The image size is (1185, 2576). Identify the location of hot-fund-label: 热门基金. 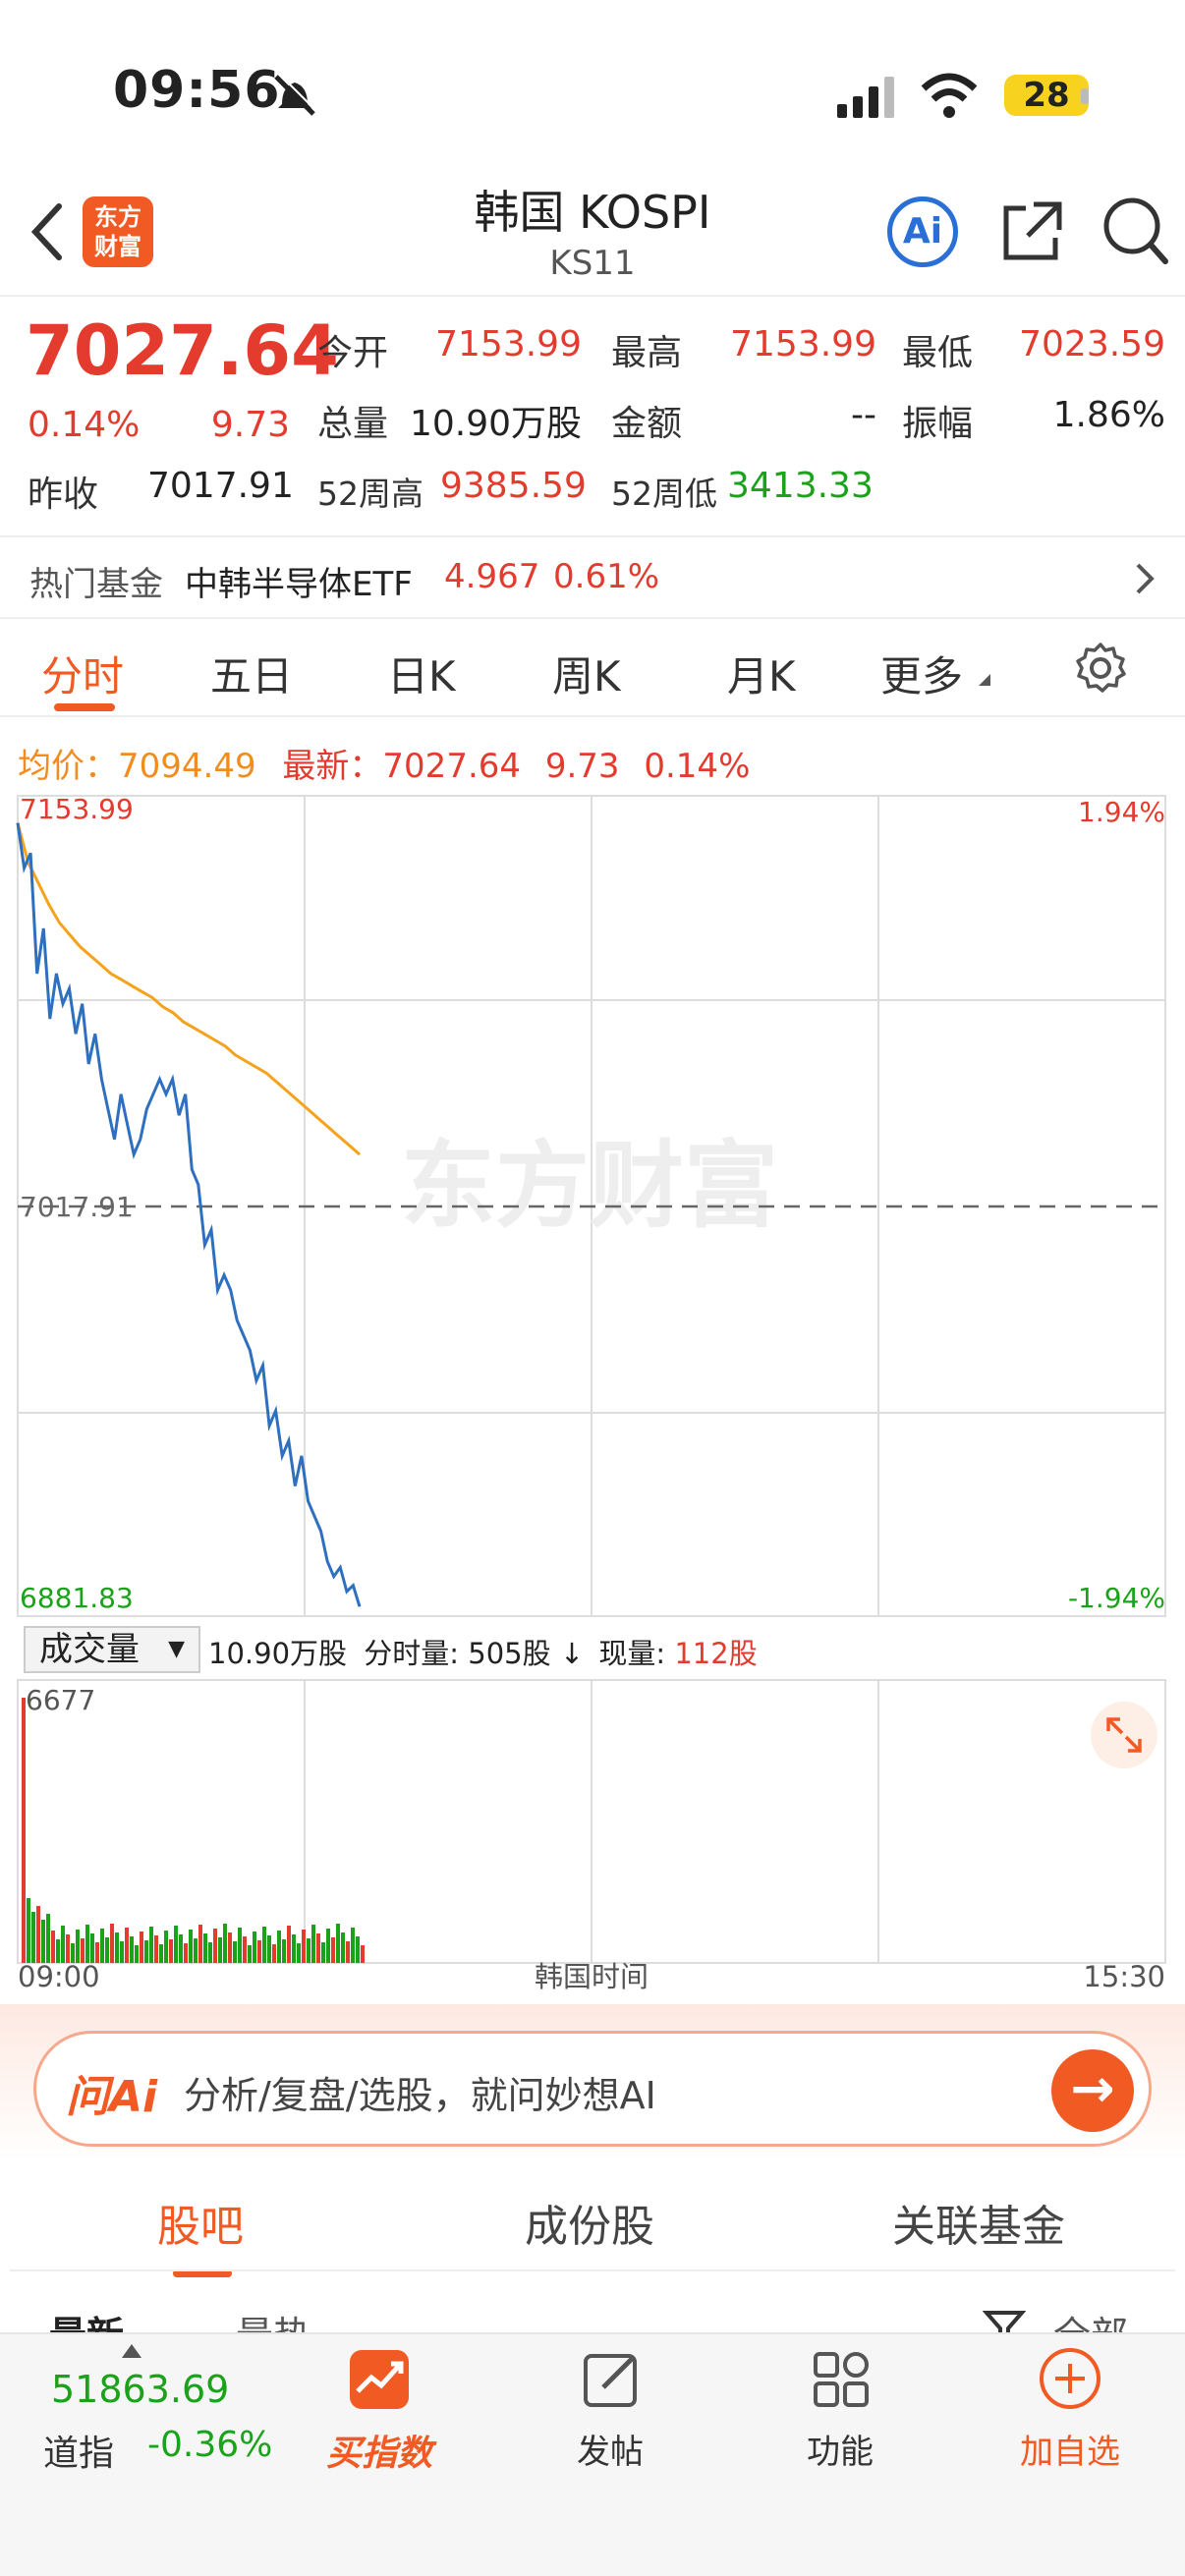
(96, 584).